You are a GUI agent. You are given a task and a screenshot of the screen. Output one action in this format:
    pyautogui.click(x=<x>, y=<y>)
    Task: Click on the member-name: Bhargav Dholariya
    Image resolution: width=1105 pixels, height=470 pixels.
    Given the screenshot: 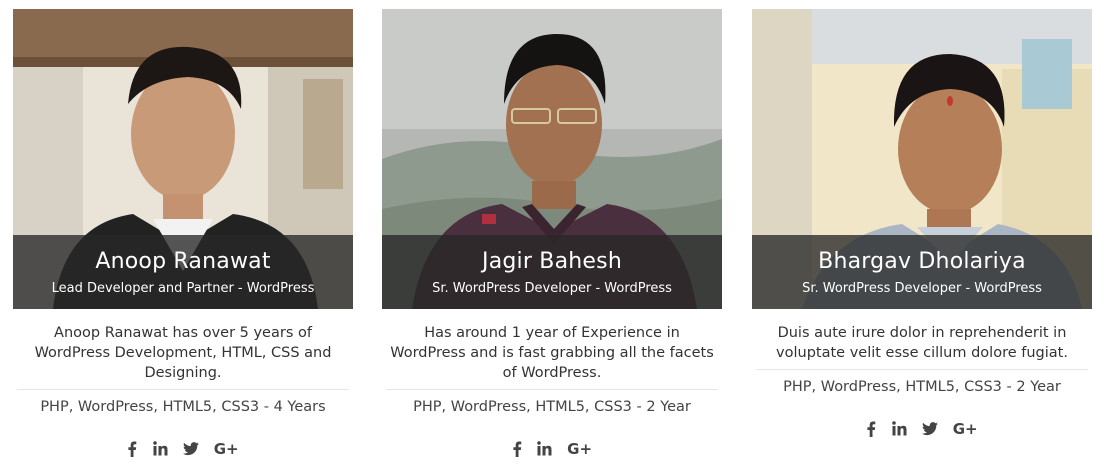 What is the action you would take?
    pyautogui.click(x=922, y=261)
    